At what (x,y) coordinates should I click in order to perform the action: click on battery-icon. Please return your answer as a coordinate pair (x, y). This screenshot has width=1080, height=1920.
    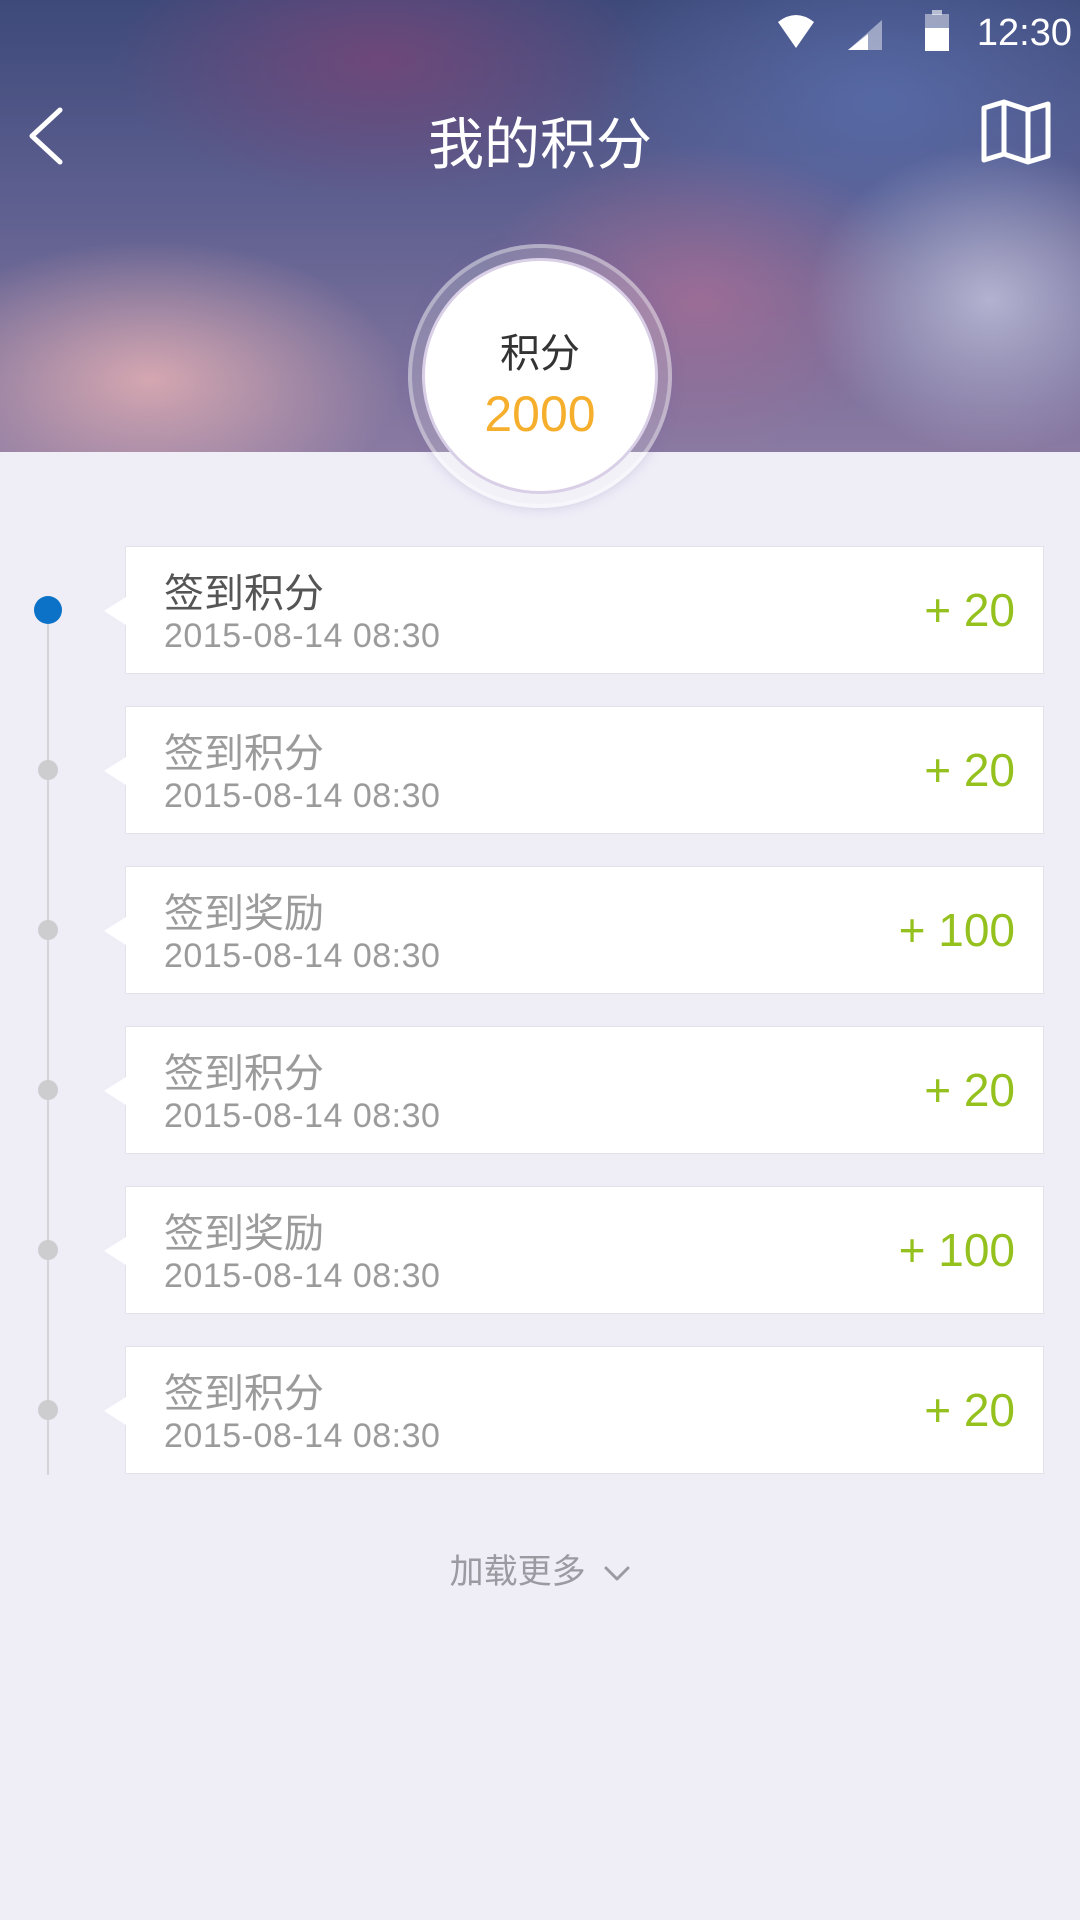
    Looking at the image, I should click on (937, 33).